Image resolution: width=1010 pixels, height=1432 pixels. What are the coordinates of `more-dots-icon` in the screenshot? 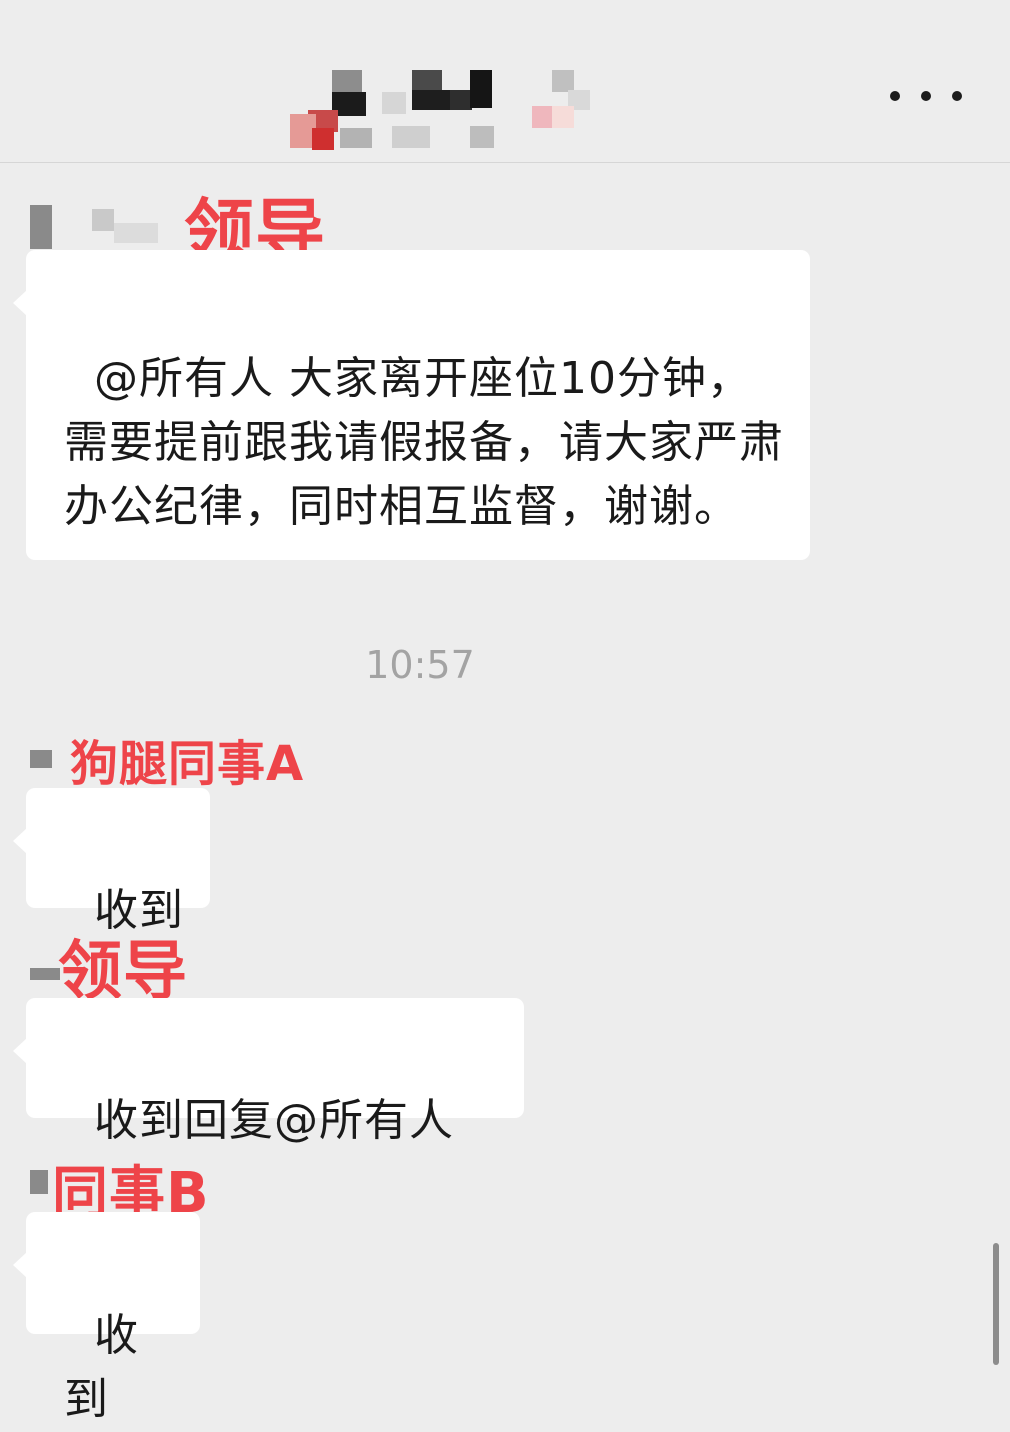 It's located at (926, 96).